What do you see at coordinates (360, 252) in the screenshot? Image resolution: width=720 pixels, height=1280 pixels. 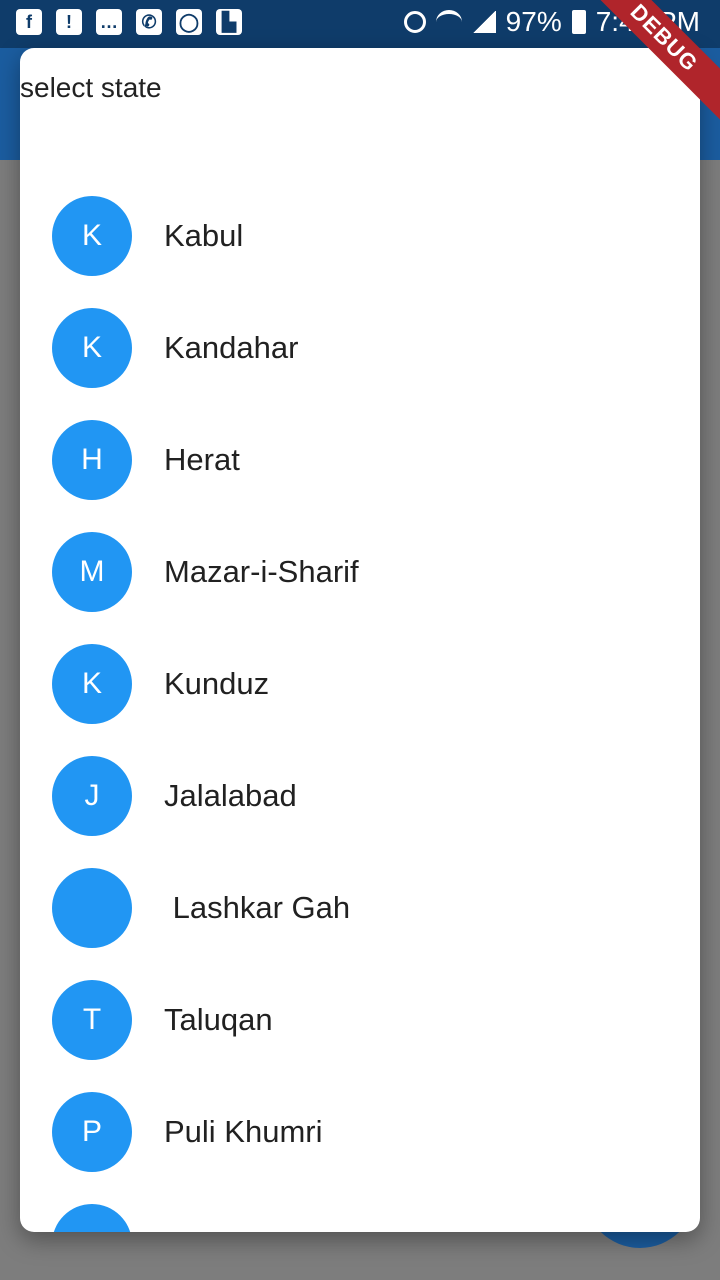 I see `state-list-item: K Kabul` at bounding box center [360, 252].